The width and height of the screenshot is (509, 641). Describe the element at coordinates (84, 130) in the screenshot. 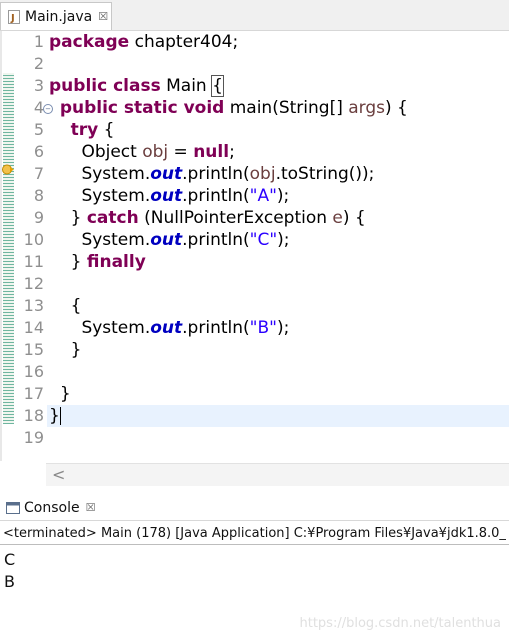

I see `keyword: try` at that location.